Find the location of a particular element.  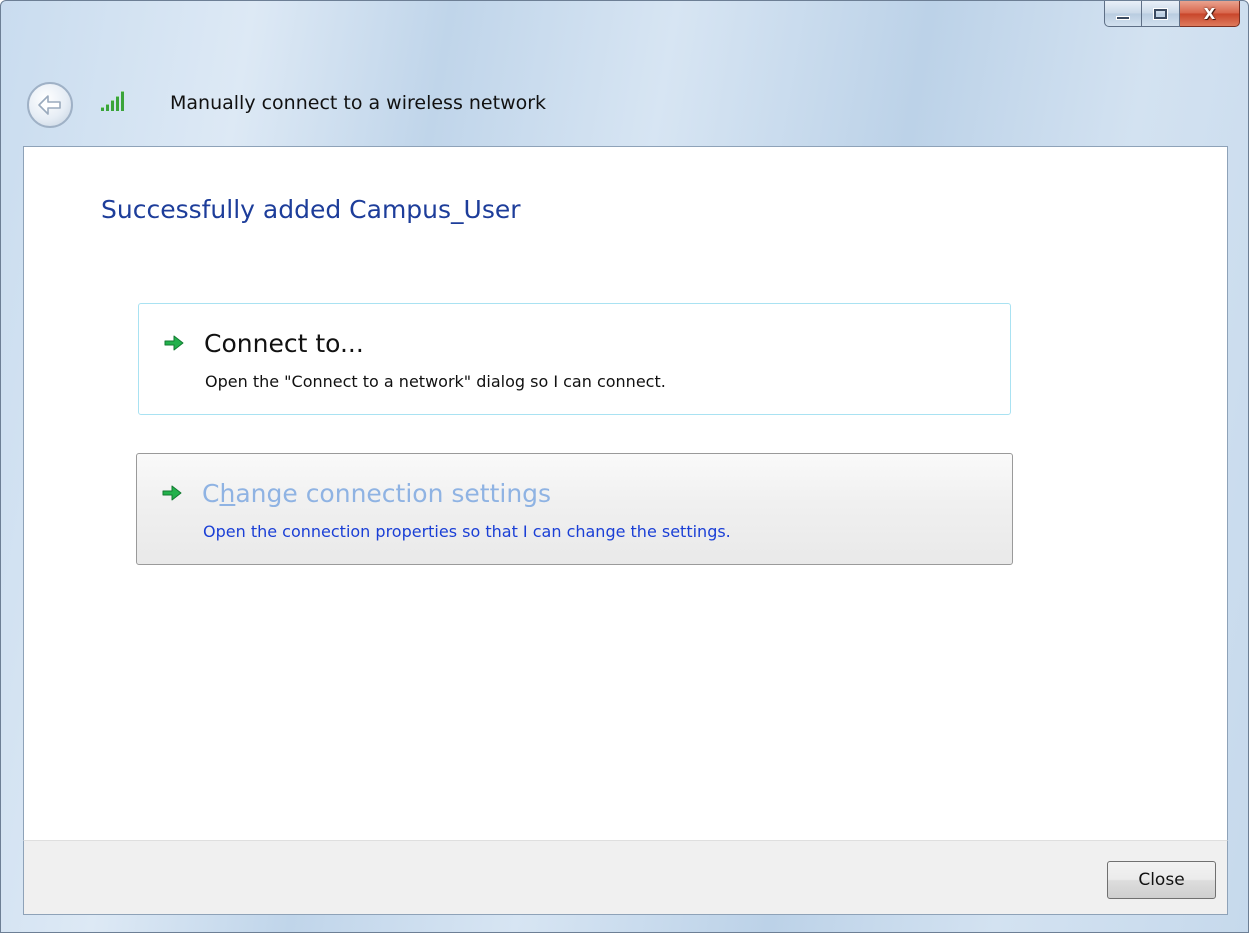

back-button is located at coordinates (50, 105).